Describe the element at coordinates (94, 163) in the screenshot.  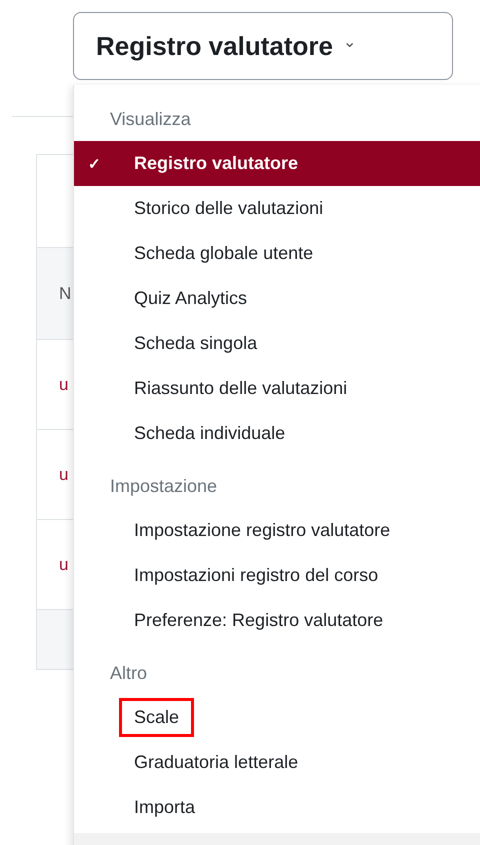
I see `check-icon: ✓` at that location.